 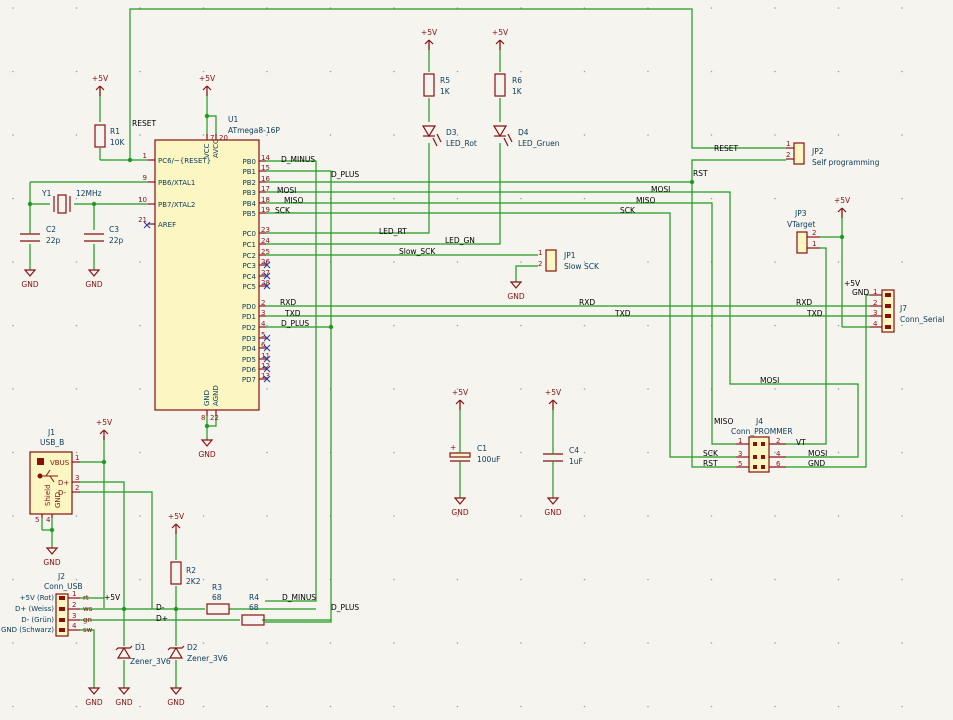 What do you see at coordinates (249, 172) in the screenshot?
I see `ic-pin-name: PB1` at bounding box center [249, 172].